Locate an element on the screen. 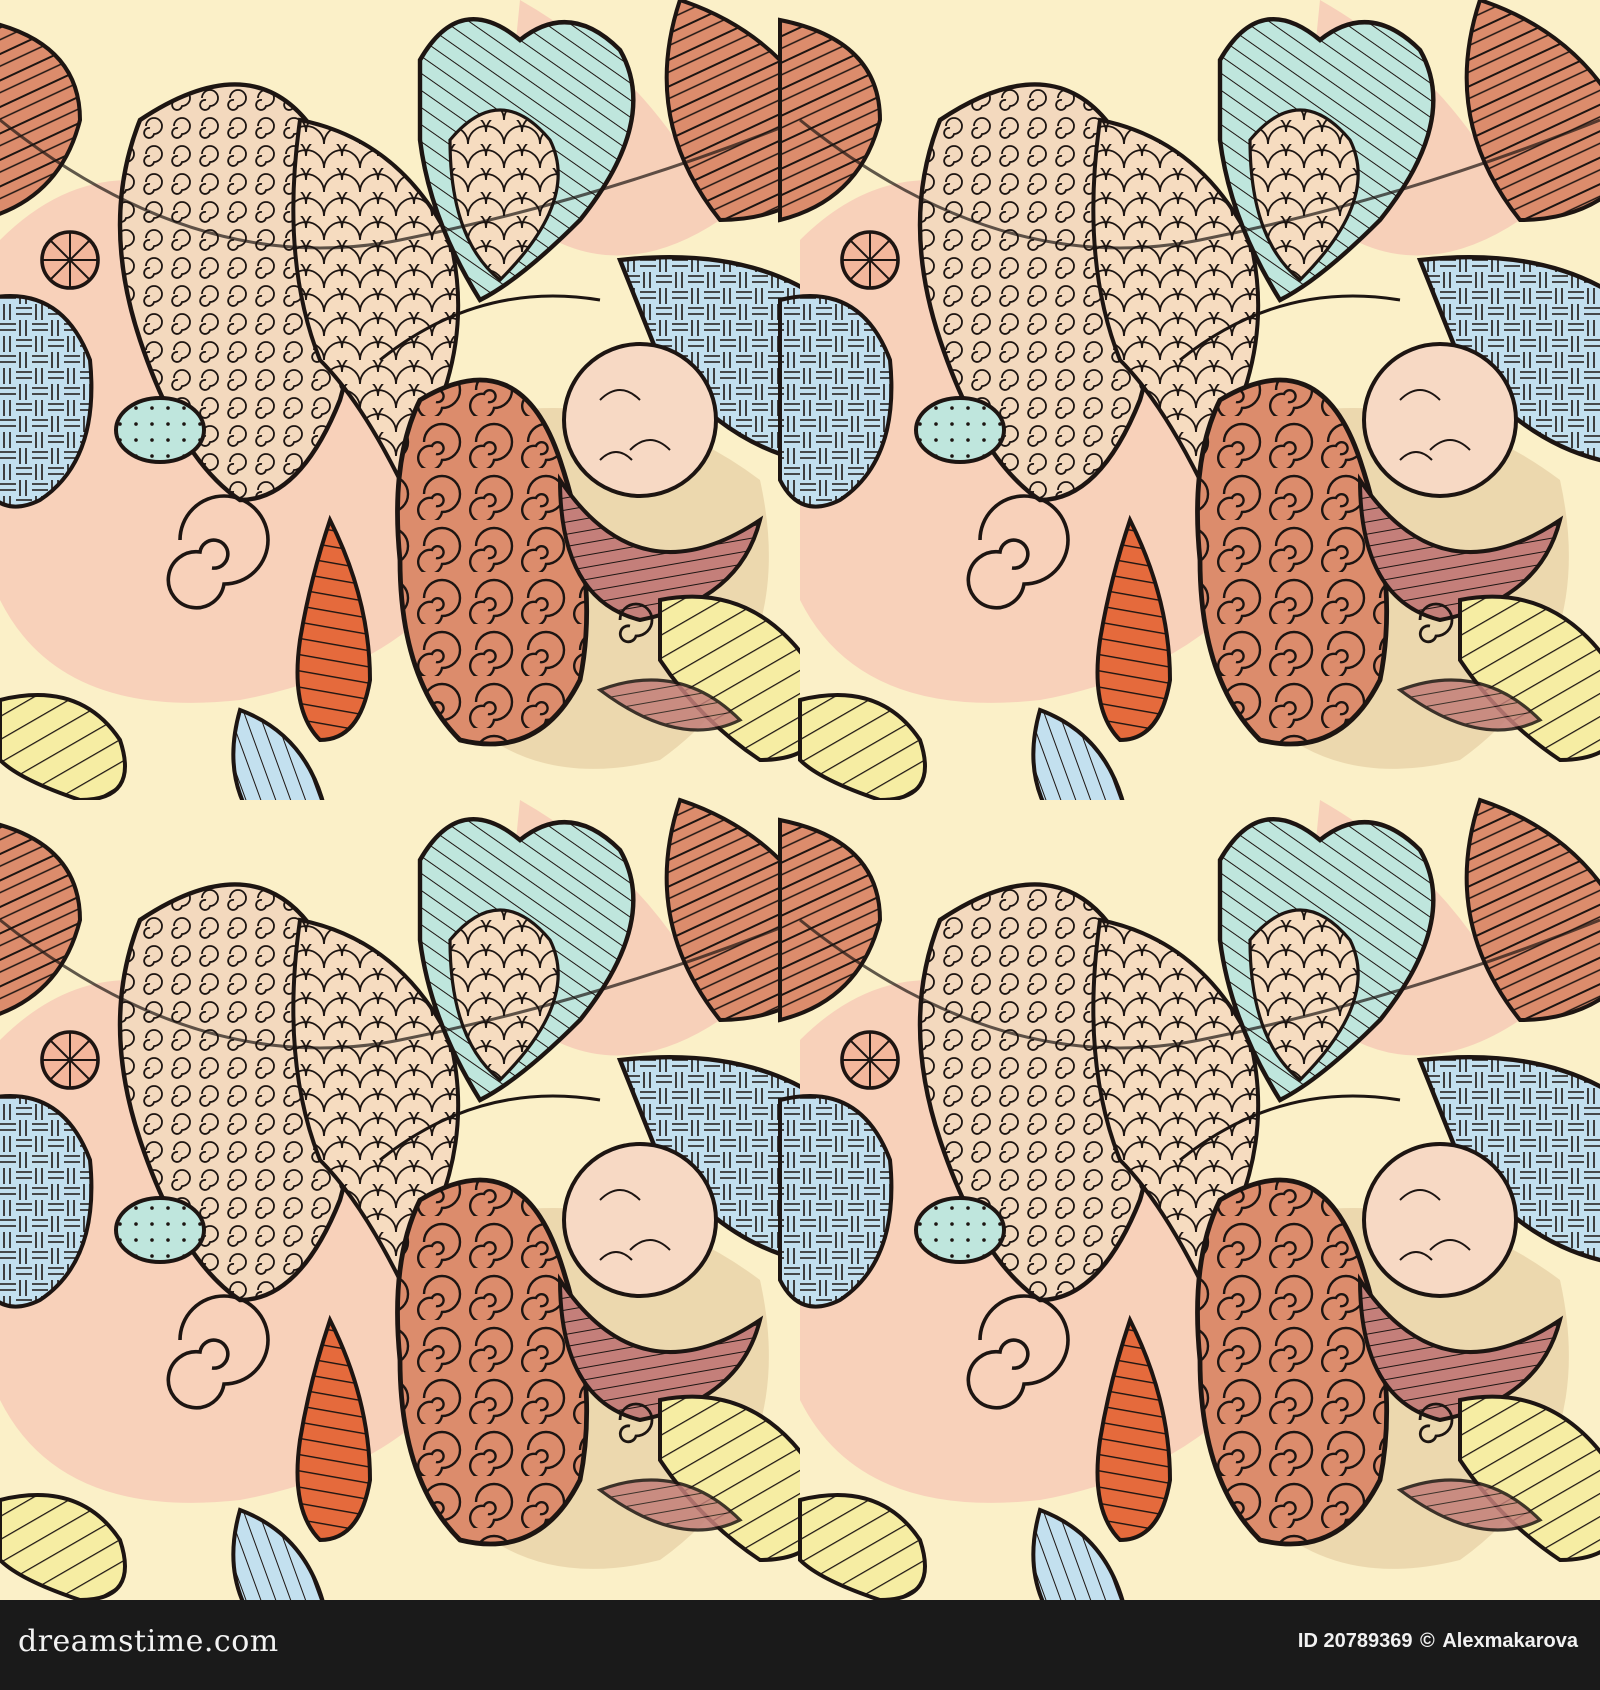  copyright-symbol: © is located at coordinates (1427, 1641).